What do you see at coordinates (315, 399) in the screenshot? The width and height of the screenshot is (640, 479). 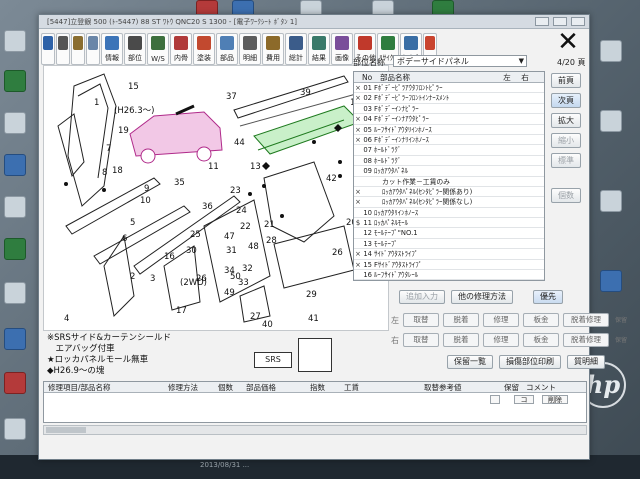 I see `estimate-row: コ 削除` at bounding box center [315, 399].